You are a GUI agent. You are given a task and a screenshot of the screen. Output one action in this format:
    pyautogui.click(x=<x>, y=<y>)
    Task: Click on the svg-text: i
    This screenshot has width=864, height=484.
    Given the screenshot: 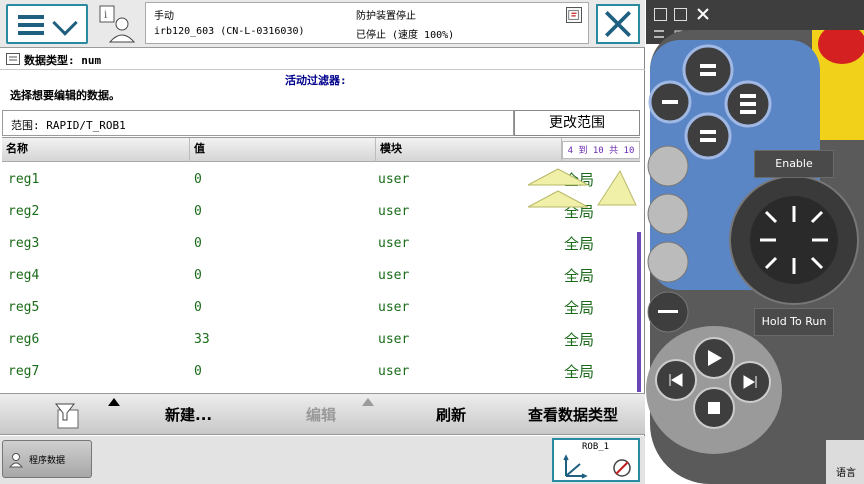 What is the action you would take?
    pyautogui.click(x=105, y=15)
    